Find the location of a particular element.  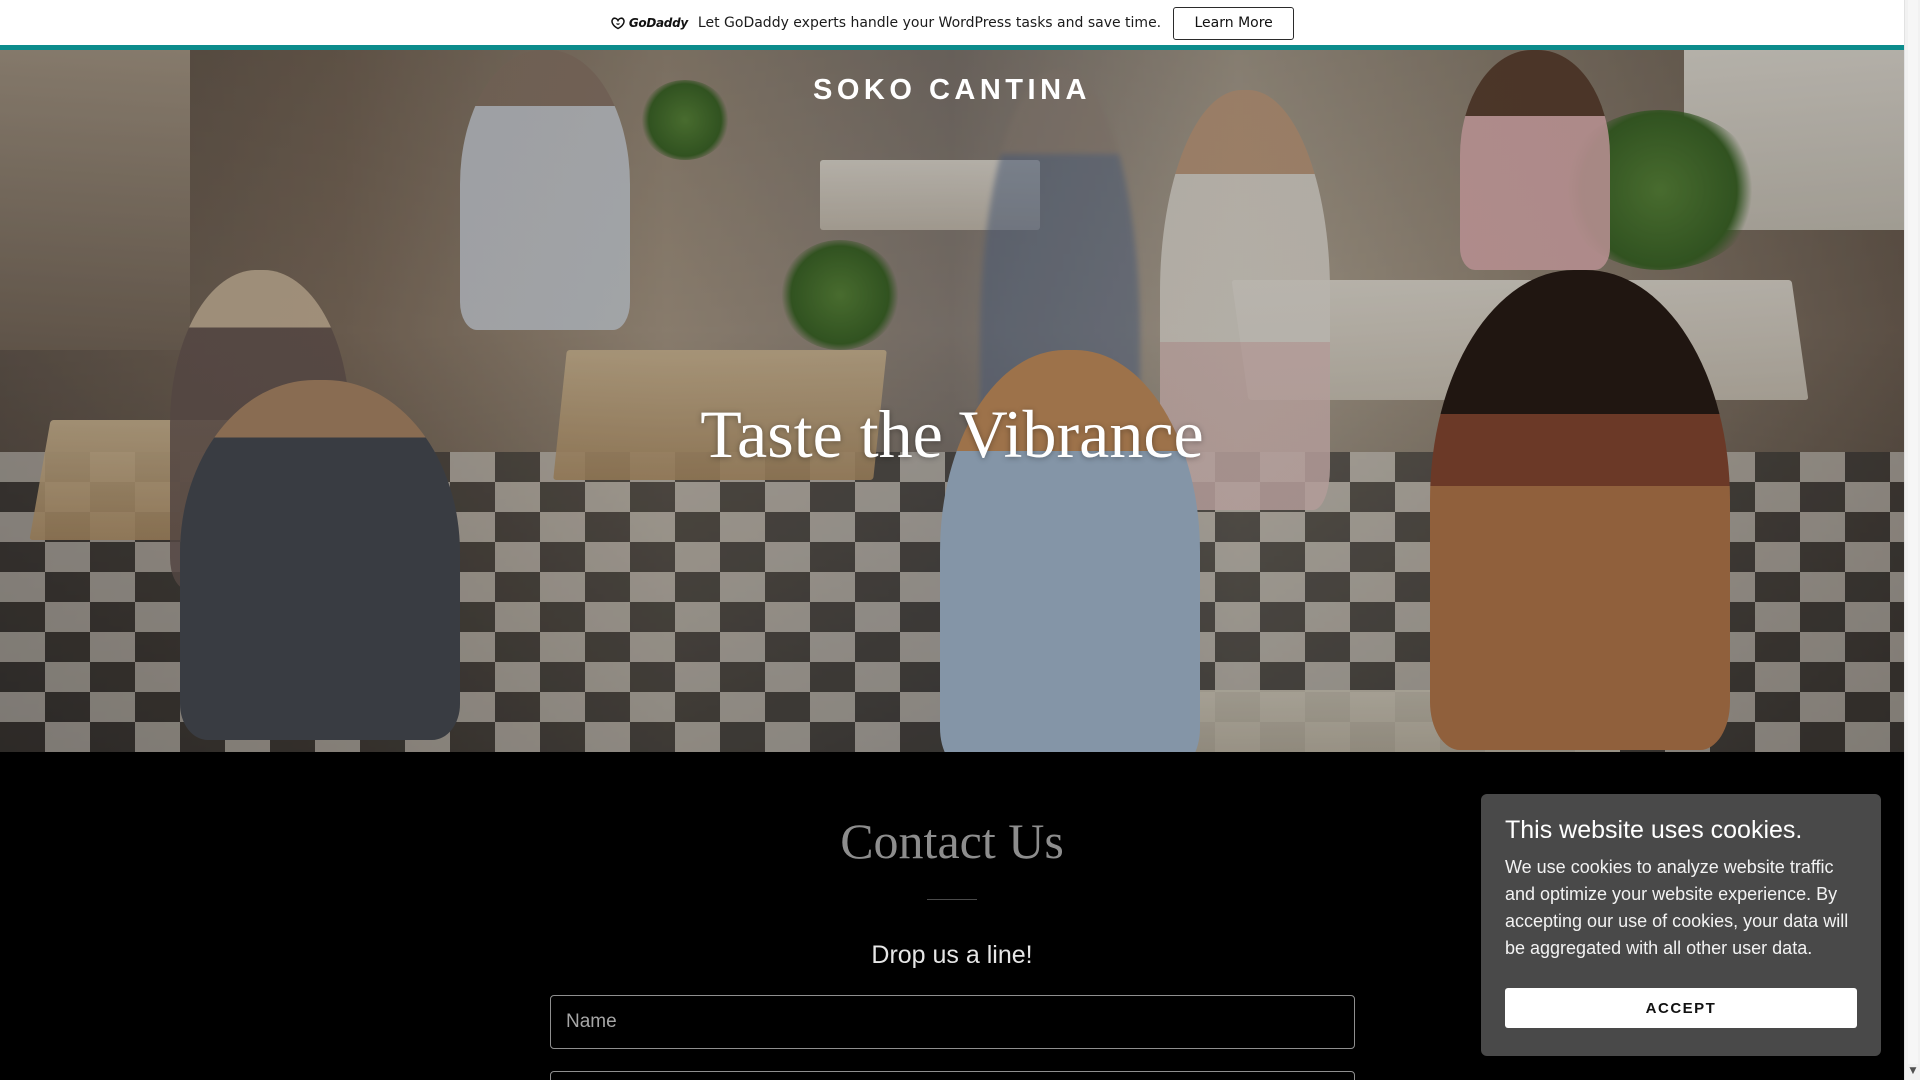

name-field is located at coordinates (952, 1022).